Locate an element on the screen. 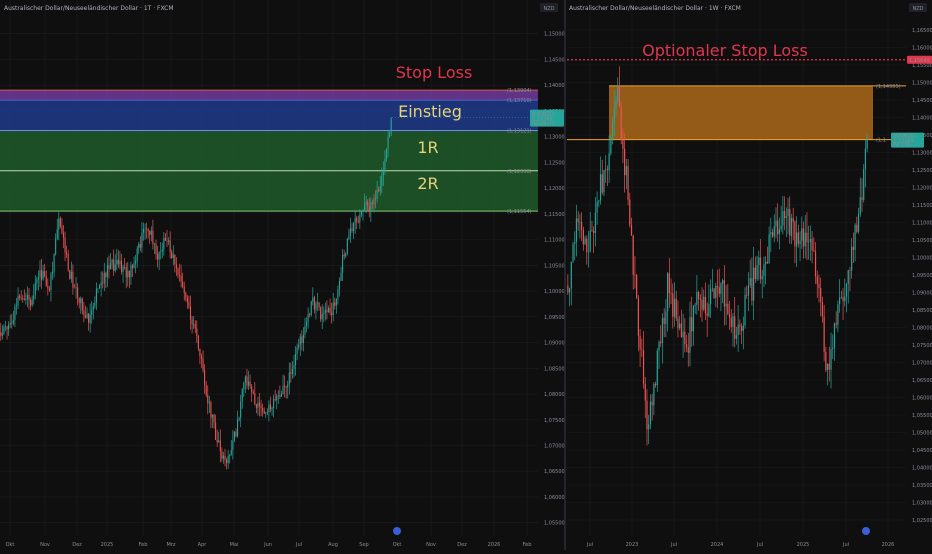 The width and height of the screenshot is (932, 554). zone-stop-loss is located at coordinates (269, 95).